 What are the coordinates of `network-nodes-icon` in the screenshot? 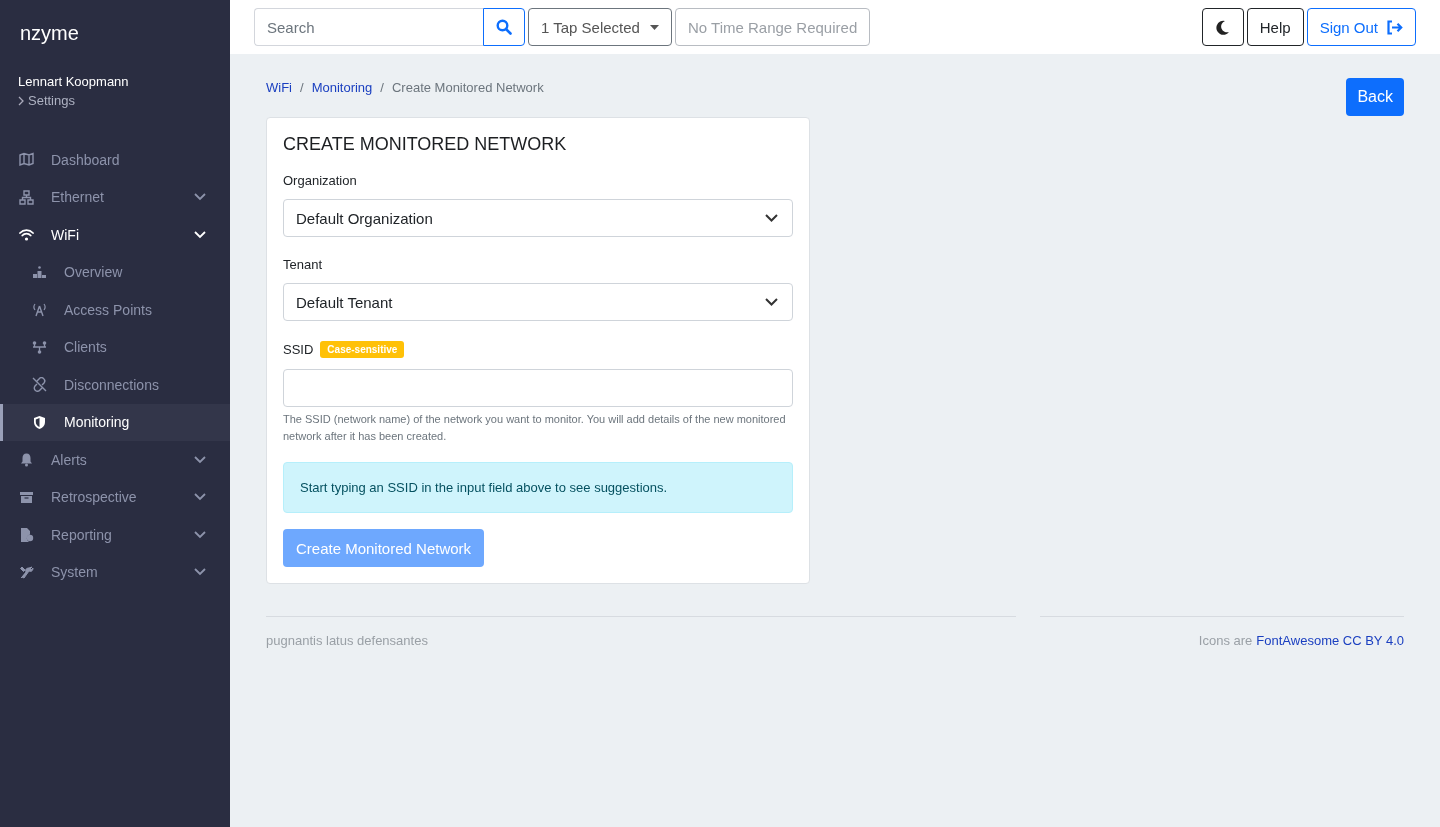 It's located at (39, 347).